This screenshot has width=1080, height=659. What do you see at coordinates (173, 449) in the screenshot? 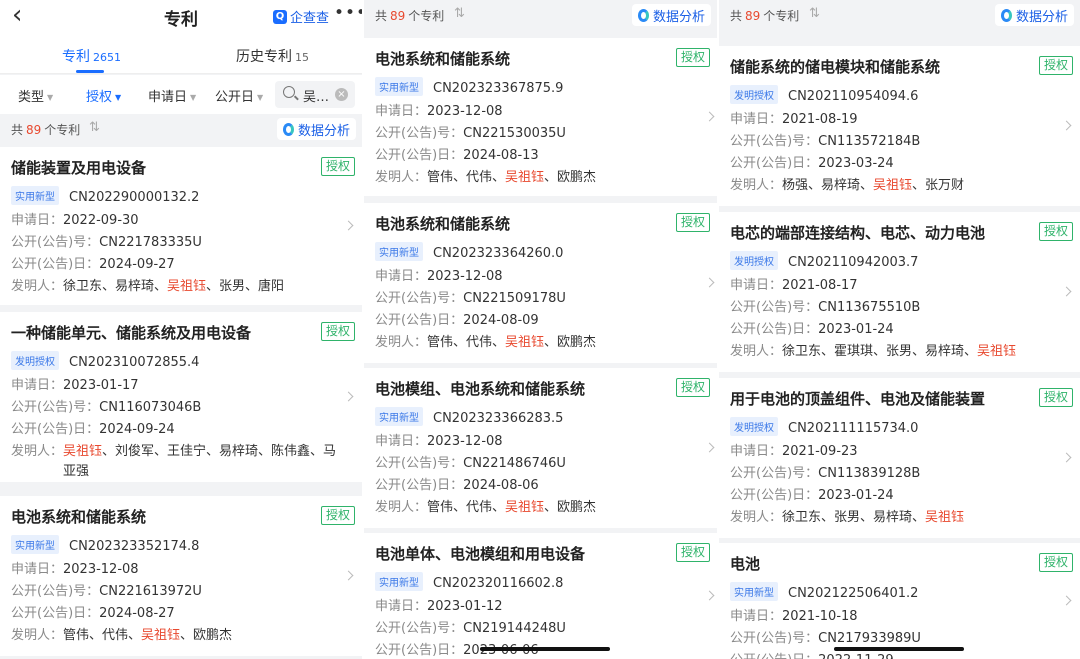
I see `inventor-row: 发明人：吴祖钰、刘俊军、王佳宁、易梓琦、陈伟鑫、马` at bounding box center [173, 449].